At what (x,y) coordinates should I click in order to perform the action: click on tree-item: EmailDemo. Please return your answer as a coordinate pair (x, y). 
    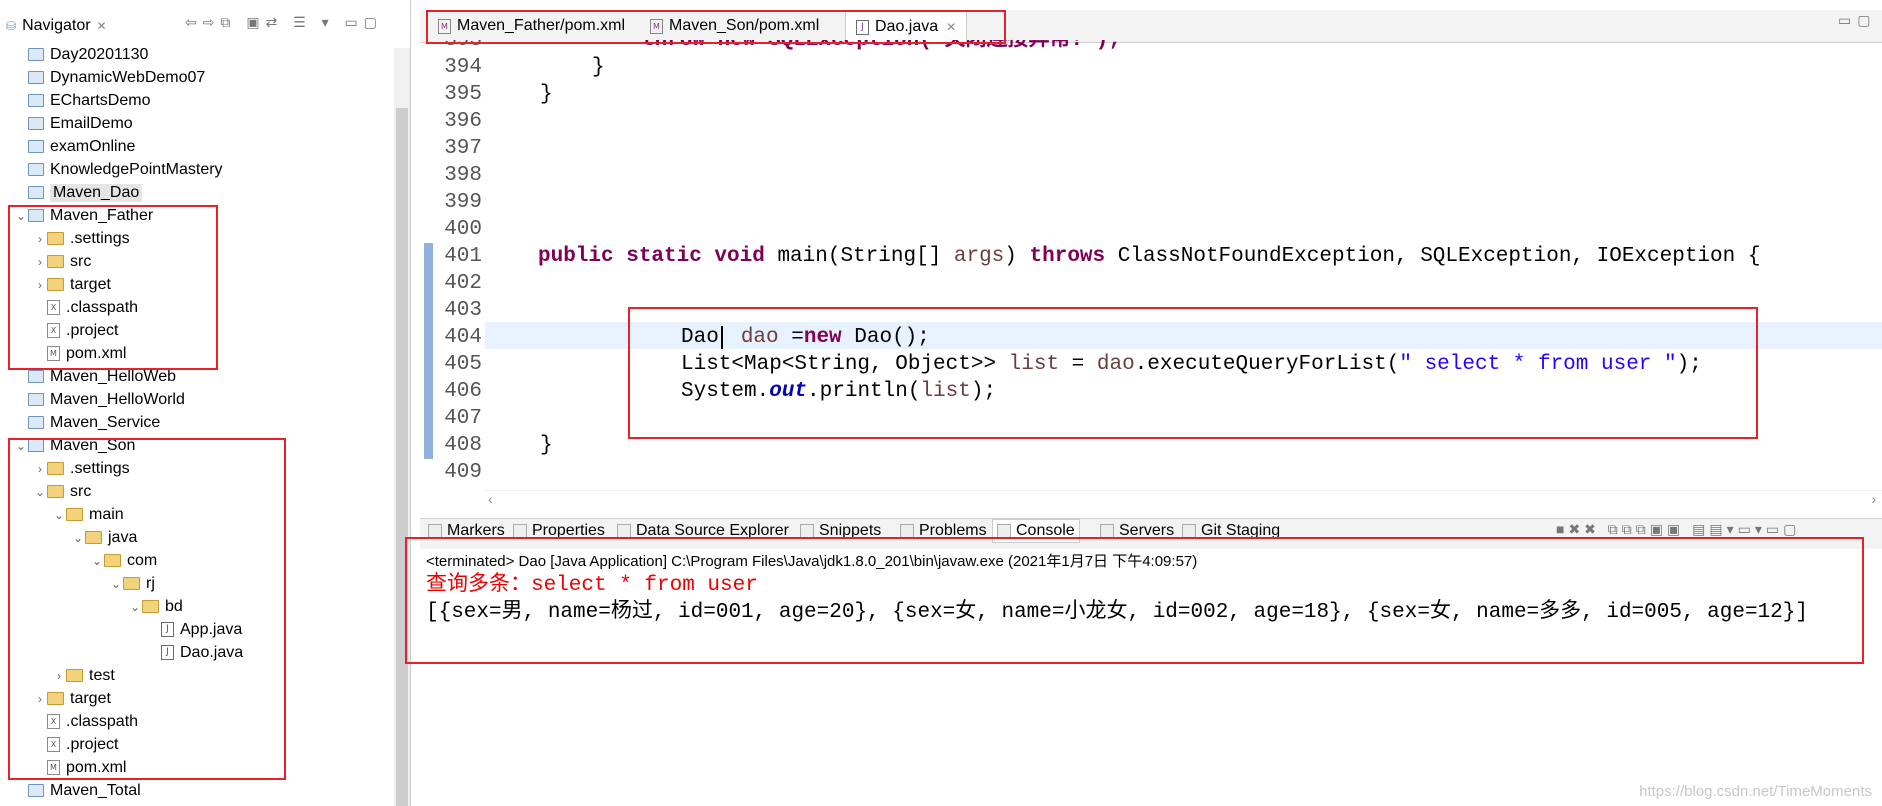
    Looking at the image, I should click on (73, 123).